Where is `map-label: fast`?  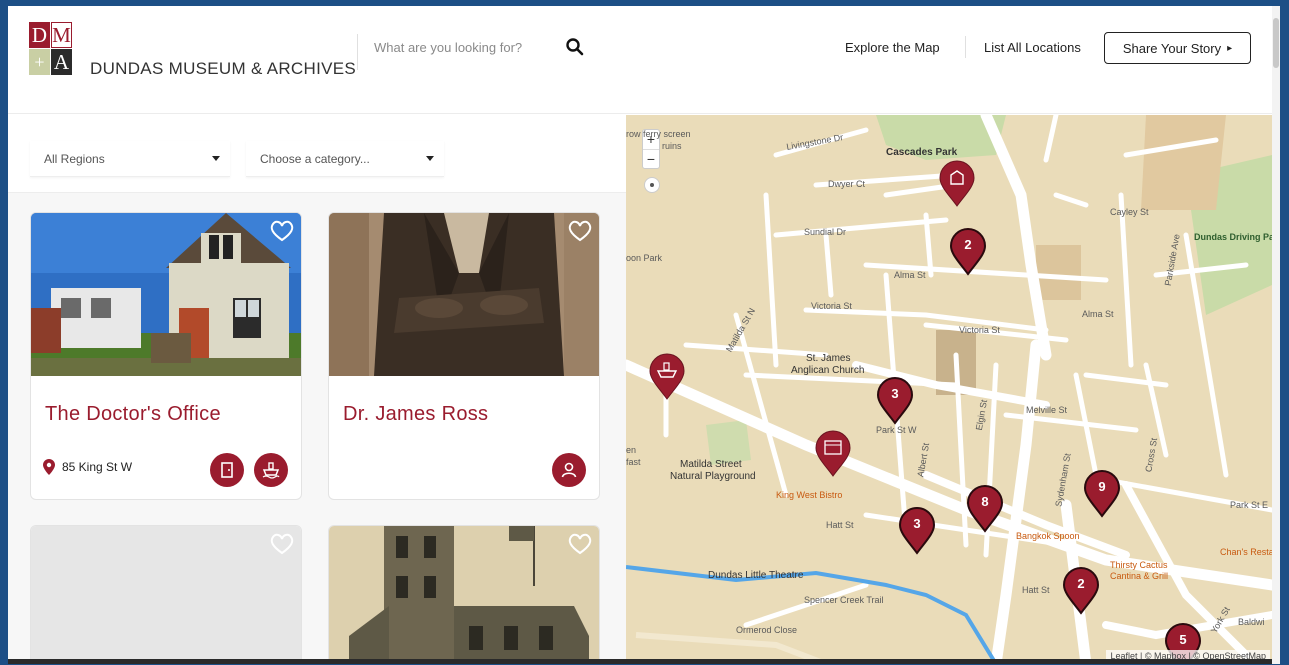 map-label: fast is located at coordinates (633, 462).